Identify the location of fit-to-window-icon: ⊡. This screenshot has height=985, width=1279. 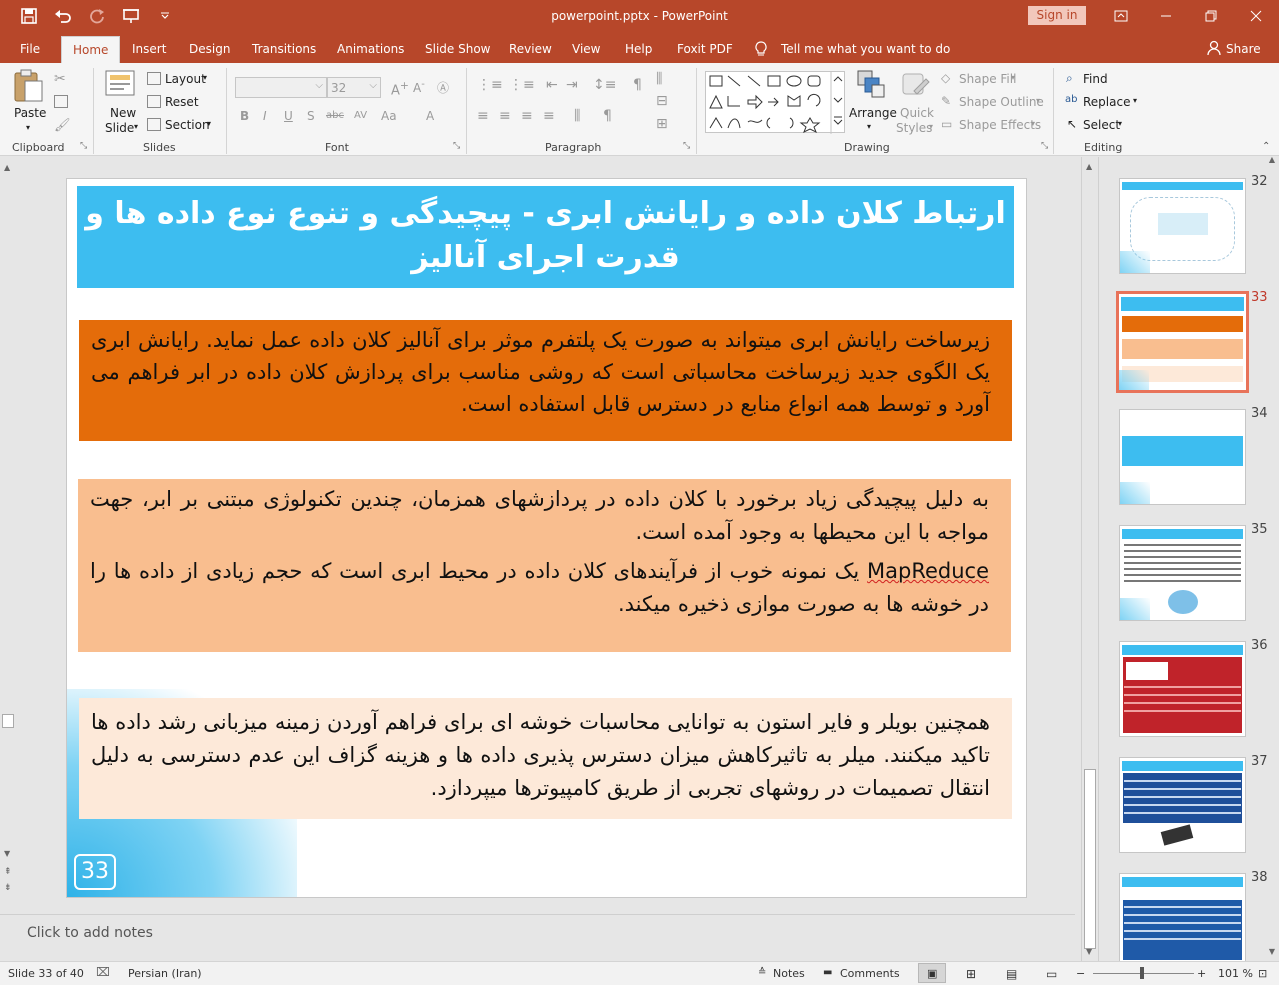
(1262, 973).